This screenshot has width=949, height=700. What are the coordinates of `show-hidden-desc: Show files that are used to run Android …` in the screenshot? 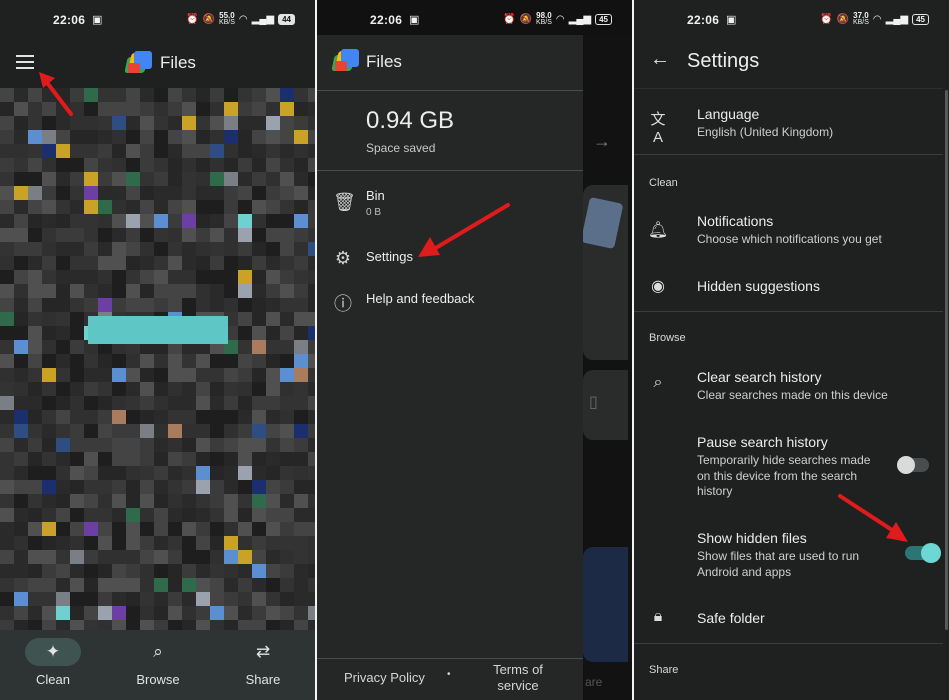 It's located at (778, 564).